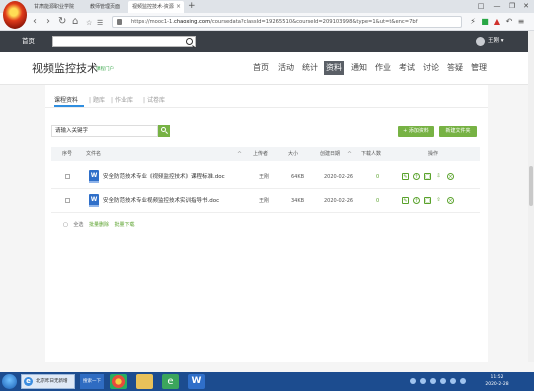  I want to click on course-nav-homework: 作业, so click(383, 68).